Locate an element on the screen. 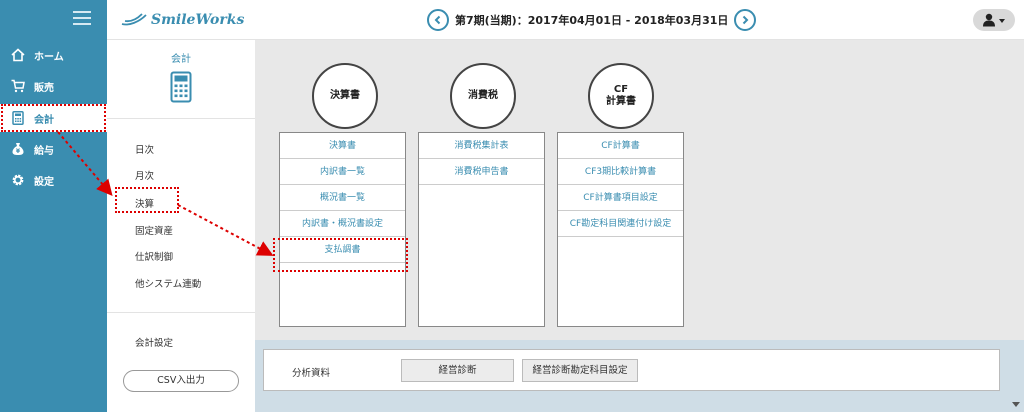 This screenshot has width=1024, height=412. hamburger-menu-icon is located at coordinates (82, 18).